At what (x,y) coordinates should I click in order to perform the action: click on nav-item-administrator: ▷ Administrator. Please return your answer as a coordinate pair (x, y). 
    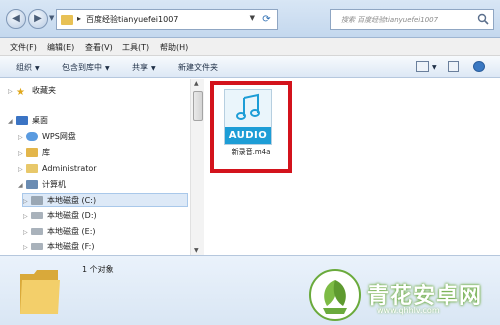
    Looking at the image, I should click on (57, 169).